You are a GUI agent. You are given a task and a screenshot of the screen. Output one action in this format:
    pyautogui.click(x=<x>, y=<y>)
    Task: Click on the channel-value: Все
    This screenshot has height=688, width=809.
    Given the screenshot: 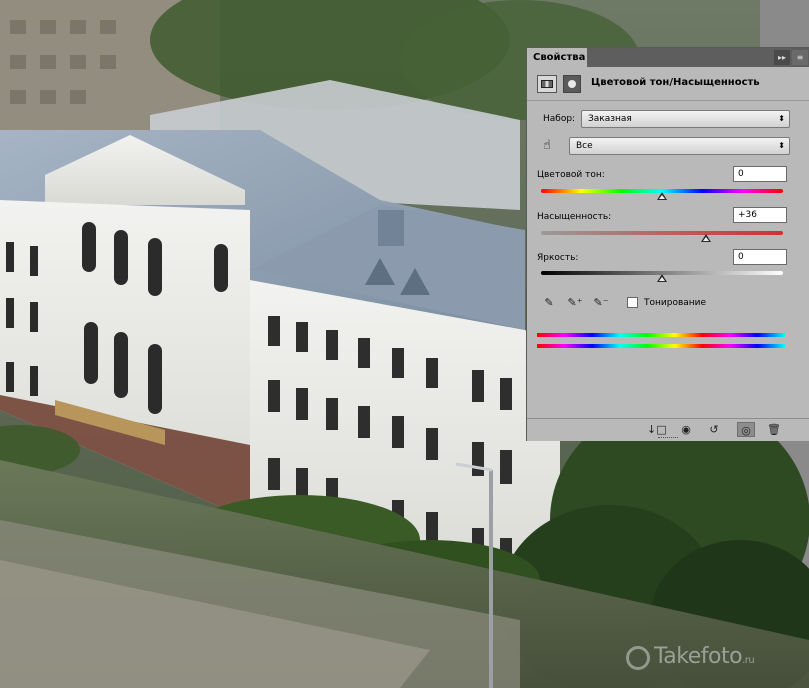 What is the action you would take?
    pyautogui.click(x=584, y=146)
    